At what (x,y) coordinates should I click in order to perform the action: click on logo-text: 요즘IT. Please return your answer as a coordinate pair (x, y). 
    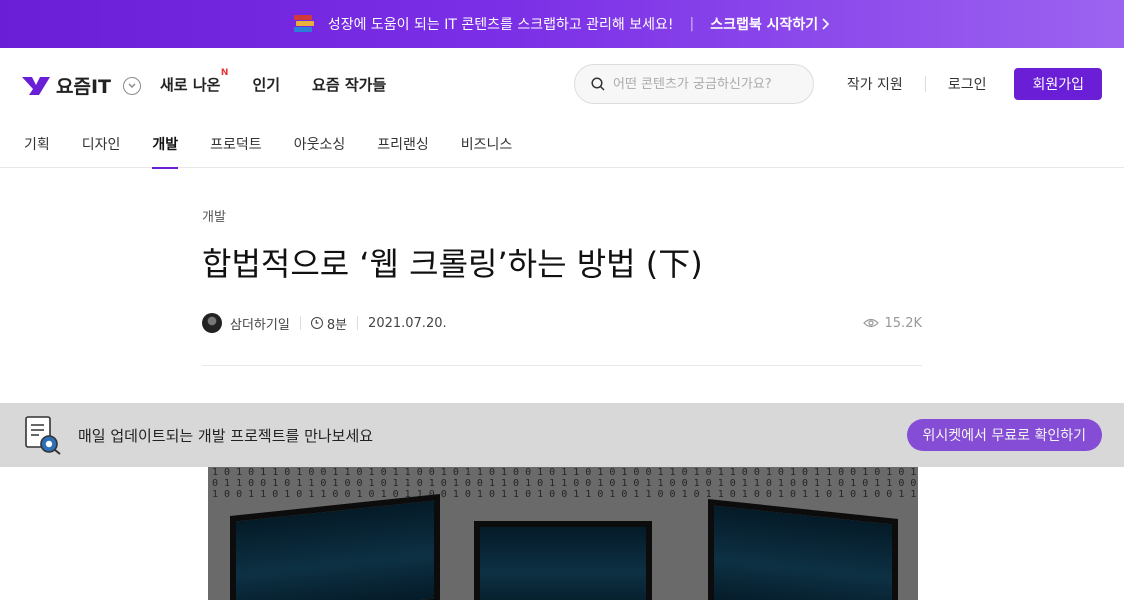
    Looking at the image, I should click on (83, 87).